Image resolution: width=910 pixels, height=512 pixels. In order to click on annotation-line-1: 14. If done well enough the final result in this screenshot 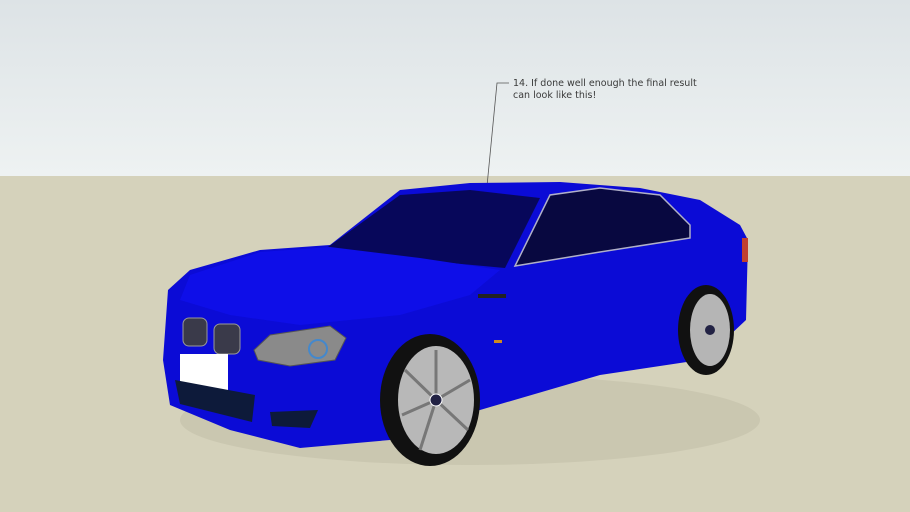, I will do `click(605, 83)`.